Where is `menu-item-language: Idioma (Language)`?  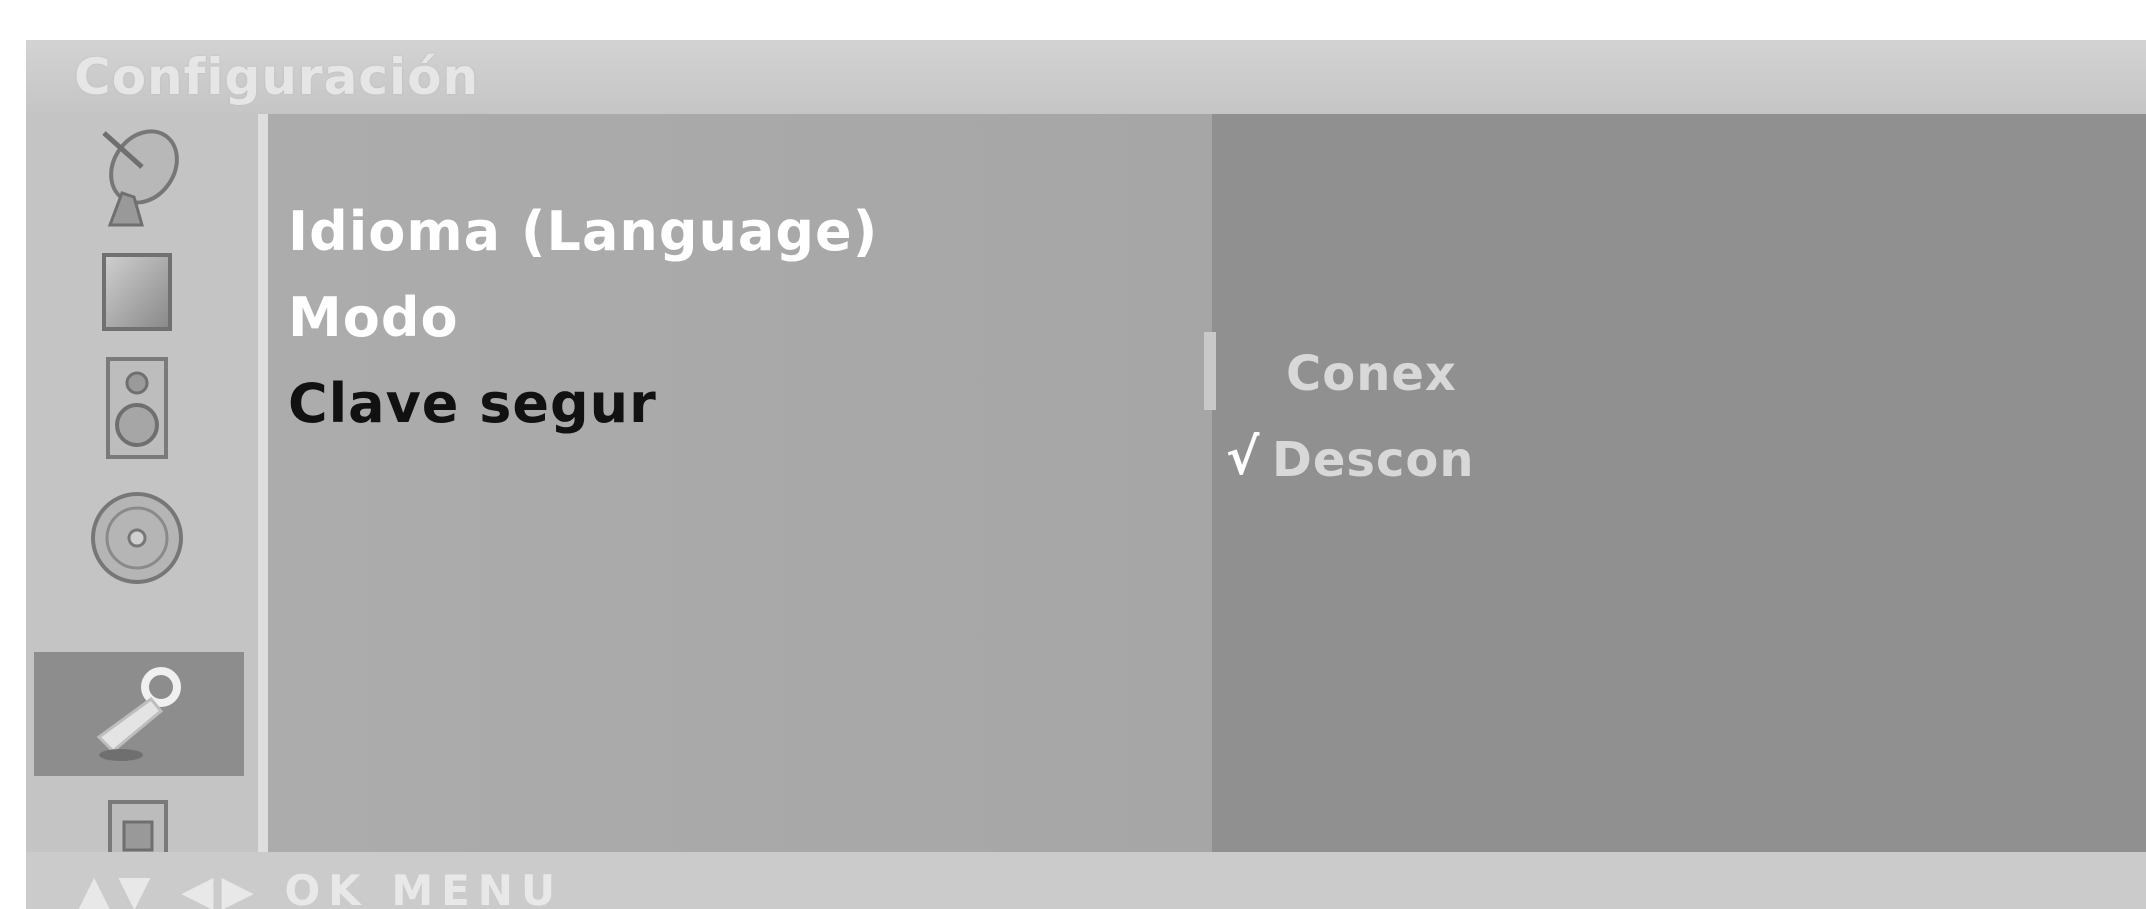
menu-item-language: Idioma (Language) is located at coordinates (583, 231).